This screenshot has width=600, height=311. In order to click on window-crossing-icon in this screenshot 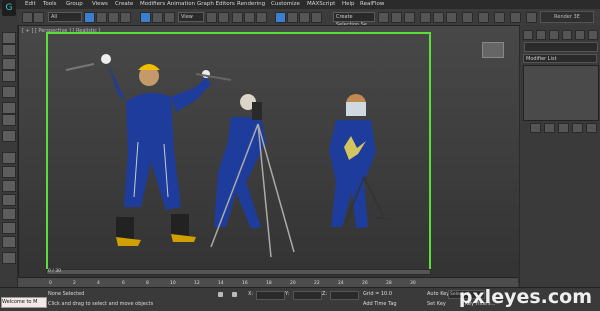, I will do `click(125, 17)`.